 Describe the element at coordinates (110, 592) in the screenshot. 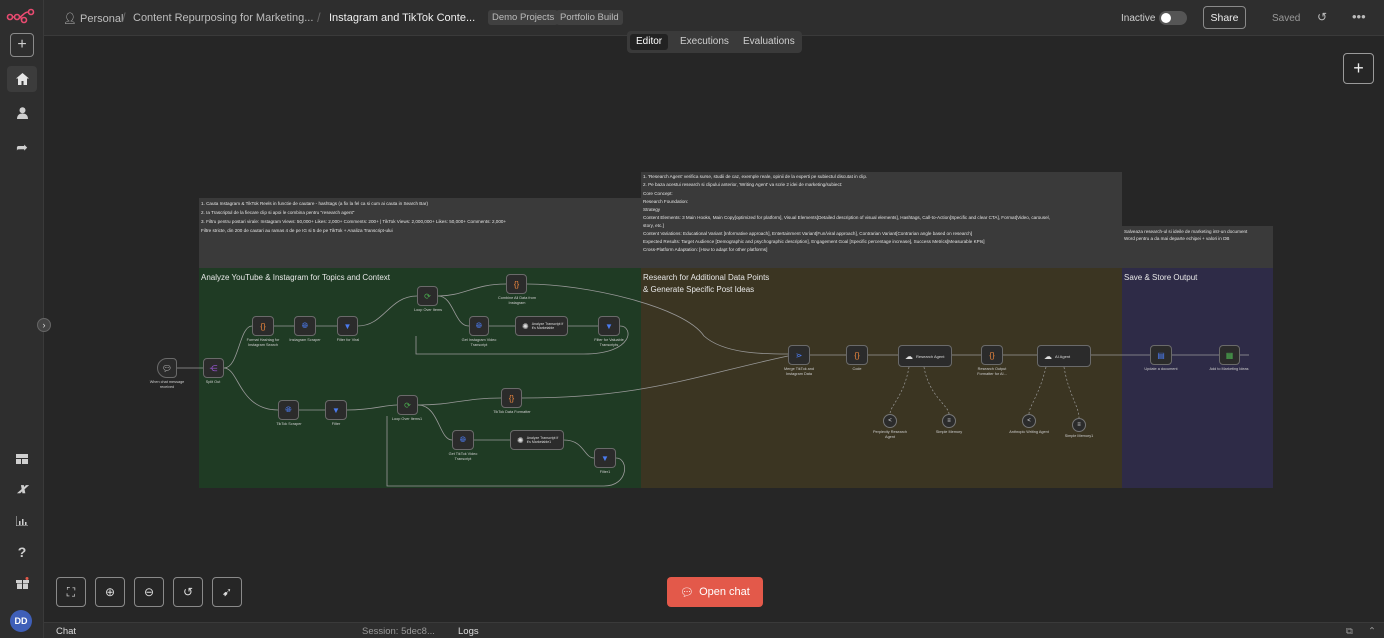

I see `zoom-in-button: ⊕` at that location.